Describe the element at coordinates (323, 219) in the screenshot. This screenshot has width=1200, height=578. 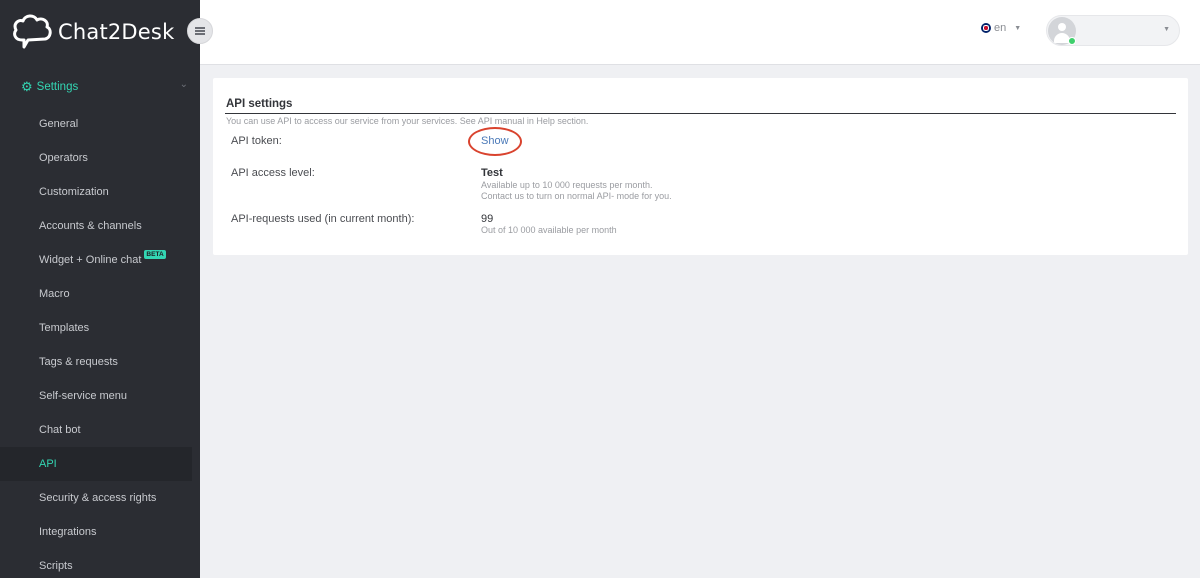
I see `api-requests-used-label: API-requests used (in current month):` at that location.